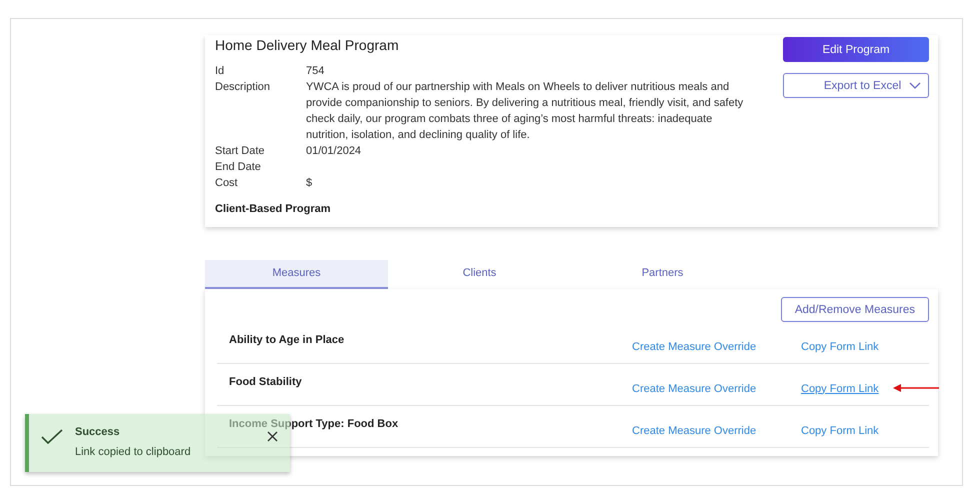 Image resolution: width=975 pixels, height=499 pixels. What do you see at coordinates (273, 209) in the screenshot?
I see `program-type: Client-Based Program` at bounding box center [273, 209].